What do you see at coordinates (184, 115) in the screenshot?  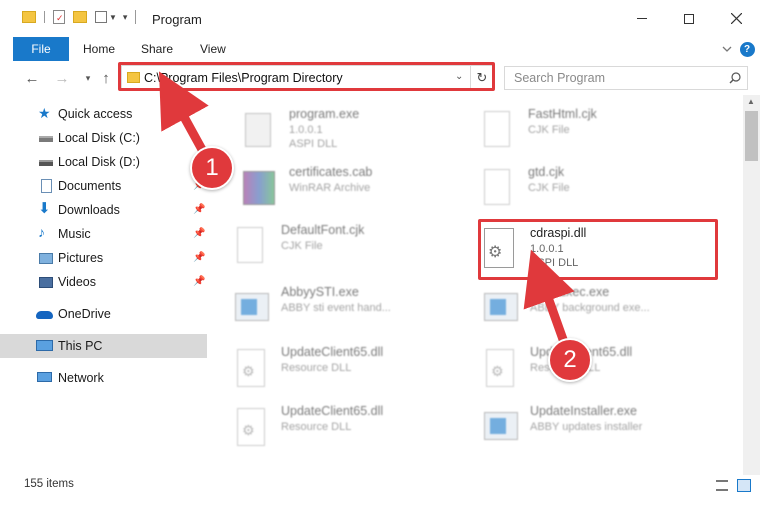 I see `arrow-to-address-bar` at bounding box center [184, 115].